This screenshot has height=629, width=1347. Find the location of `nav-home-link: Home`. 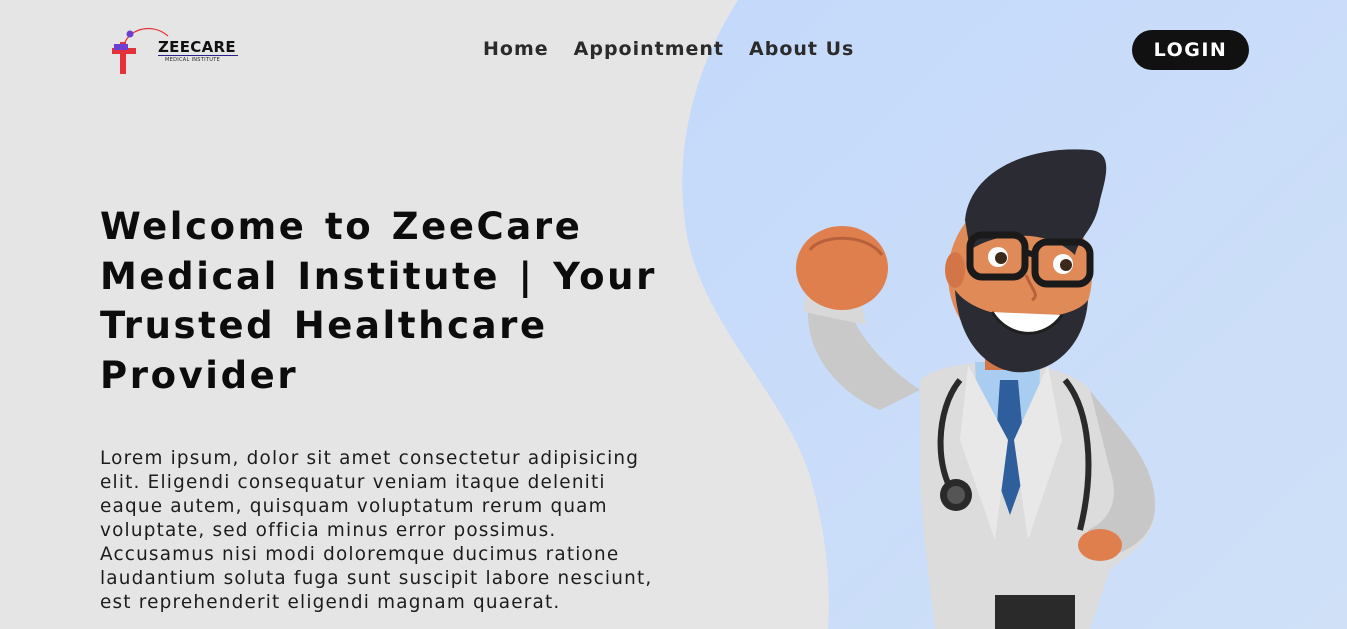

nav-home-link: Home is located at coordinates (516, 49).